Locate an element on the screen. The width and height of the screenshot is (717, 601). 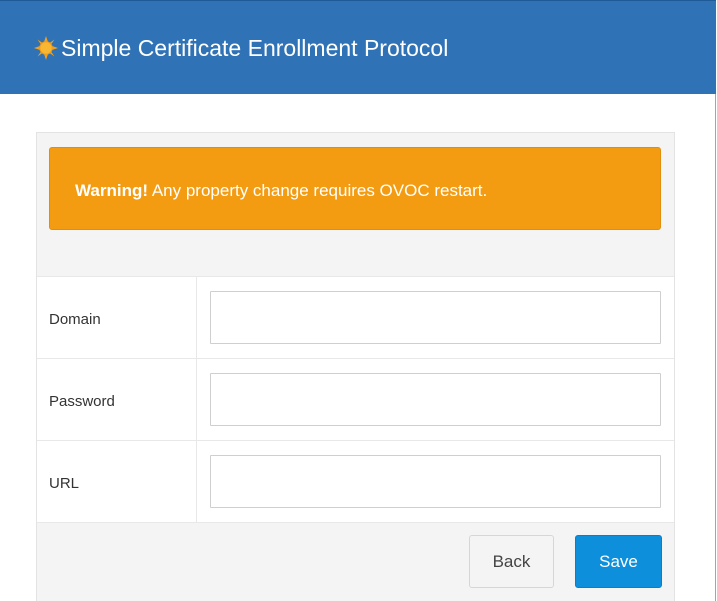
form-row-url: URL is located at coordinates (355, 482).